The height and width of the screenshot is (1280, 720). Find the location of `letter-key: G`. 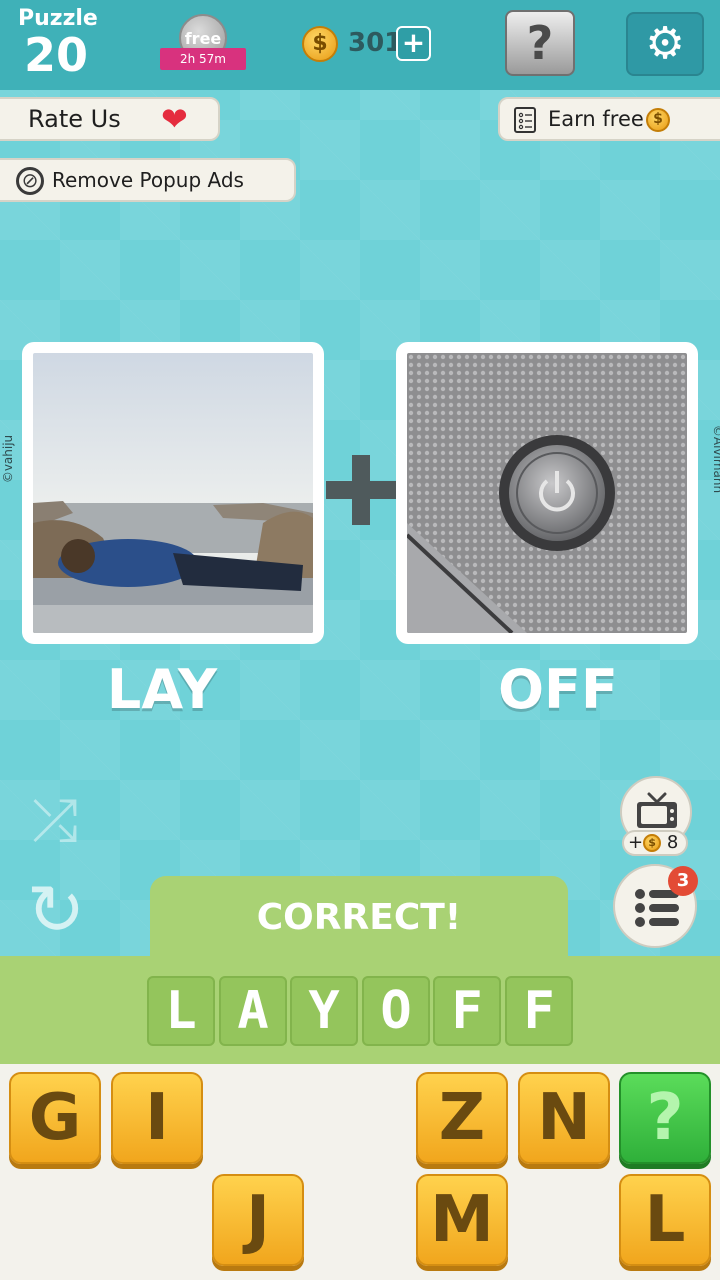

letter-key: G is located at coordinates (55, 1118).